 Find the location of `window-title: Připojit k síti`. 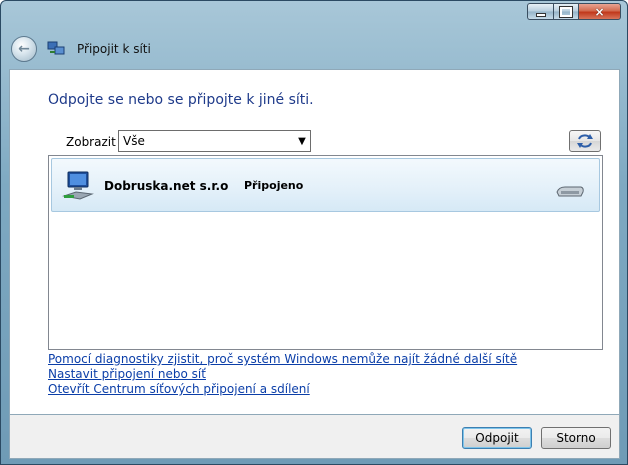

window-title: Připojit k síti is located at coordinates (114, 49).